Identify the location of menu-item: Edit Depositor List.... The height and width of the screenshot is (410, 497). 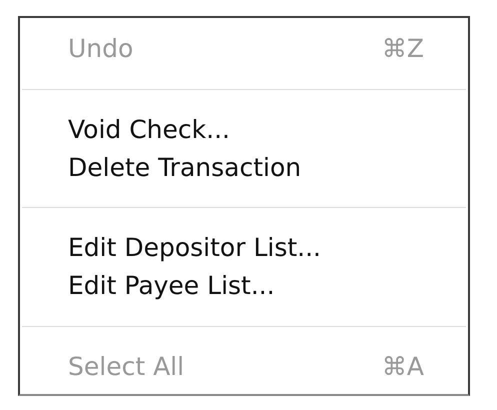
(244, 248).